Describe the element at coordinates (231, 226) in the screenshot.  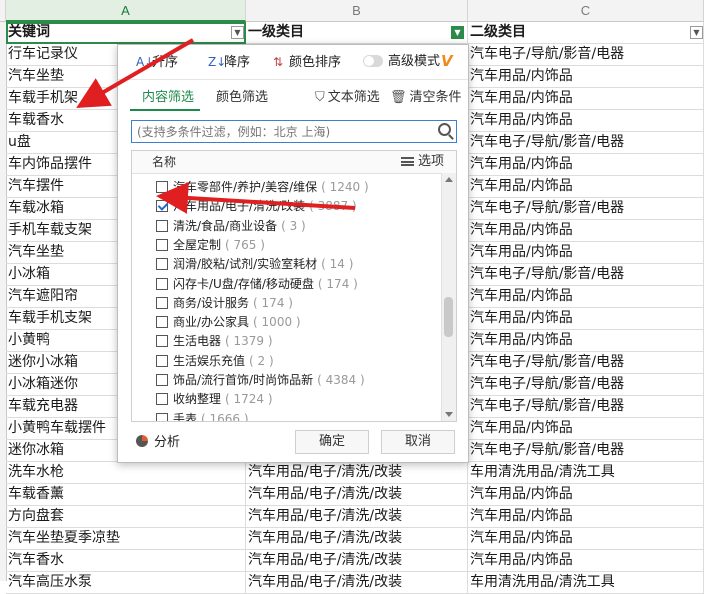
I see `filter-list-item: 清洗/食品/商业设备( 3 )` at that location.